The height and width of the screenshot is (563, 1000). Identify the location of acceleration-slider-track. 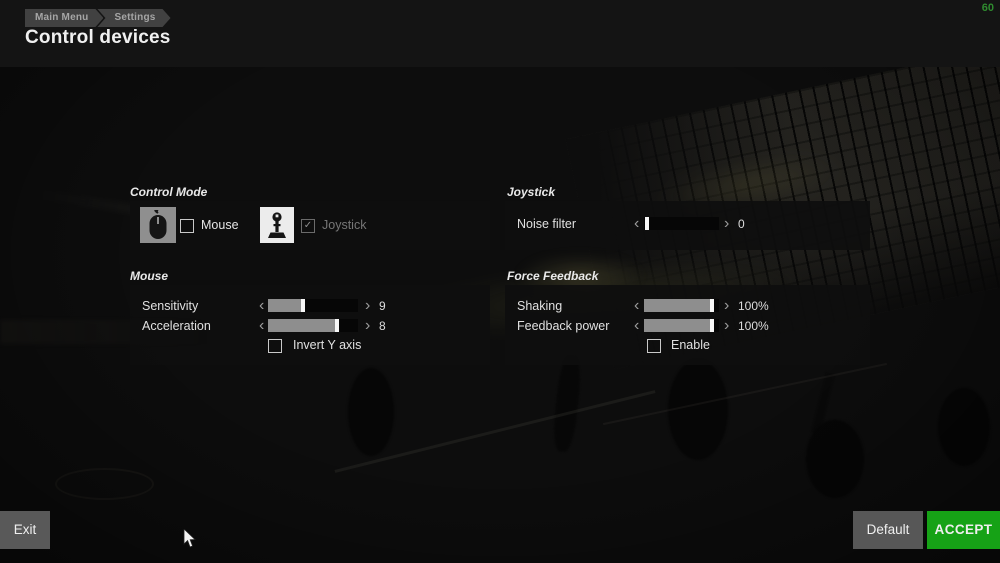
(313, 325).